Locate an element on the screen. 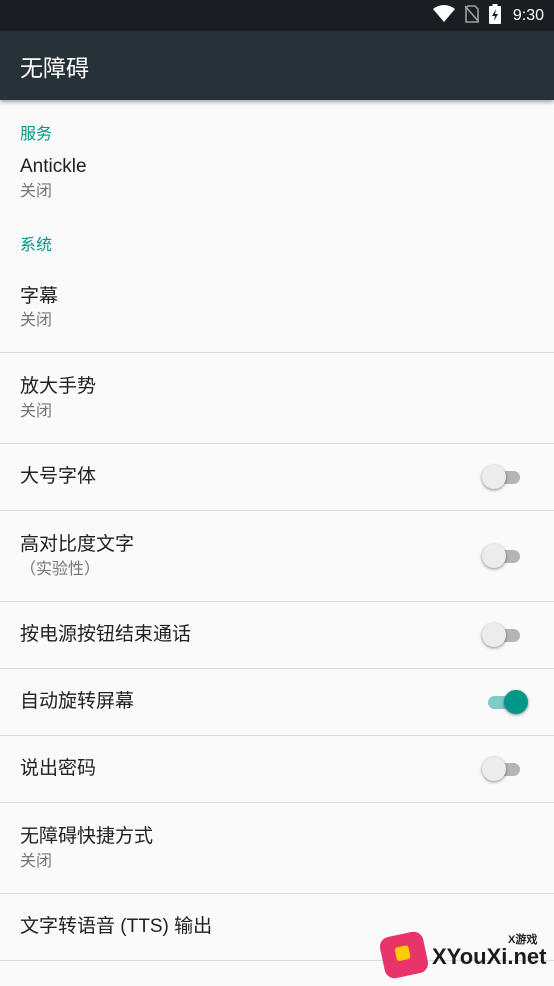  status-time: 9:30 is located at coordinates (528, 15).